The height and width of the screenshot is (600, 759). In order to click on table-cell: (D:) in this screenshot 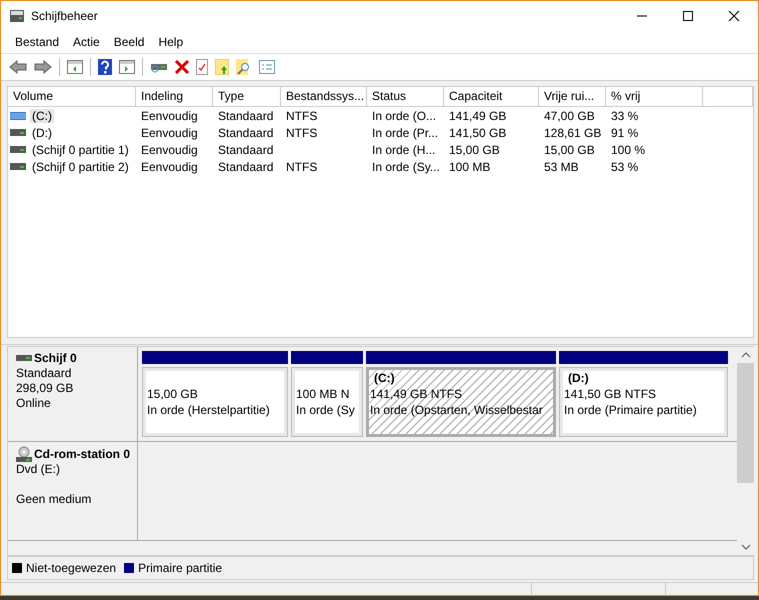, I will do `click(42, 133)`.